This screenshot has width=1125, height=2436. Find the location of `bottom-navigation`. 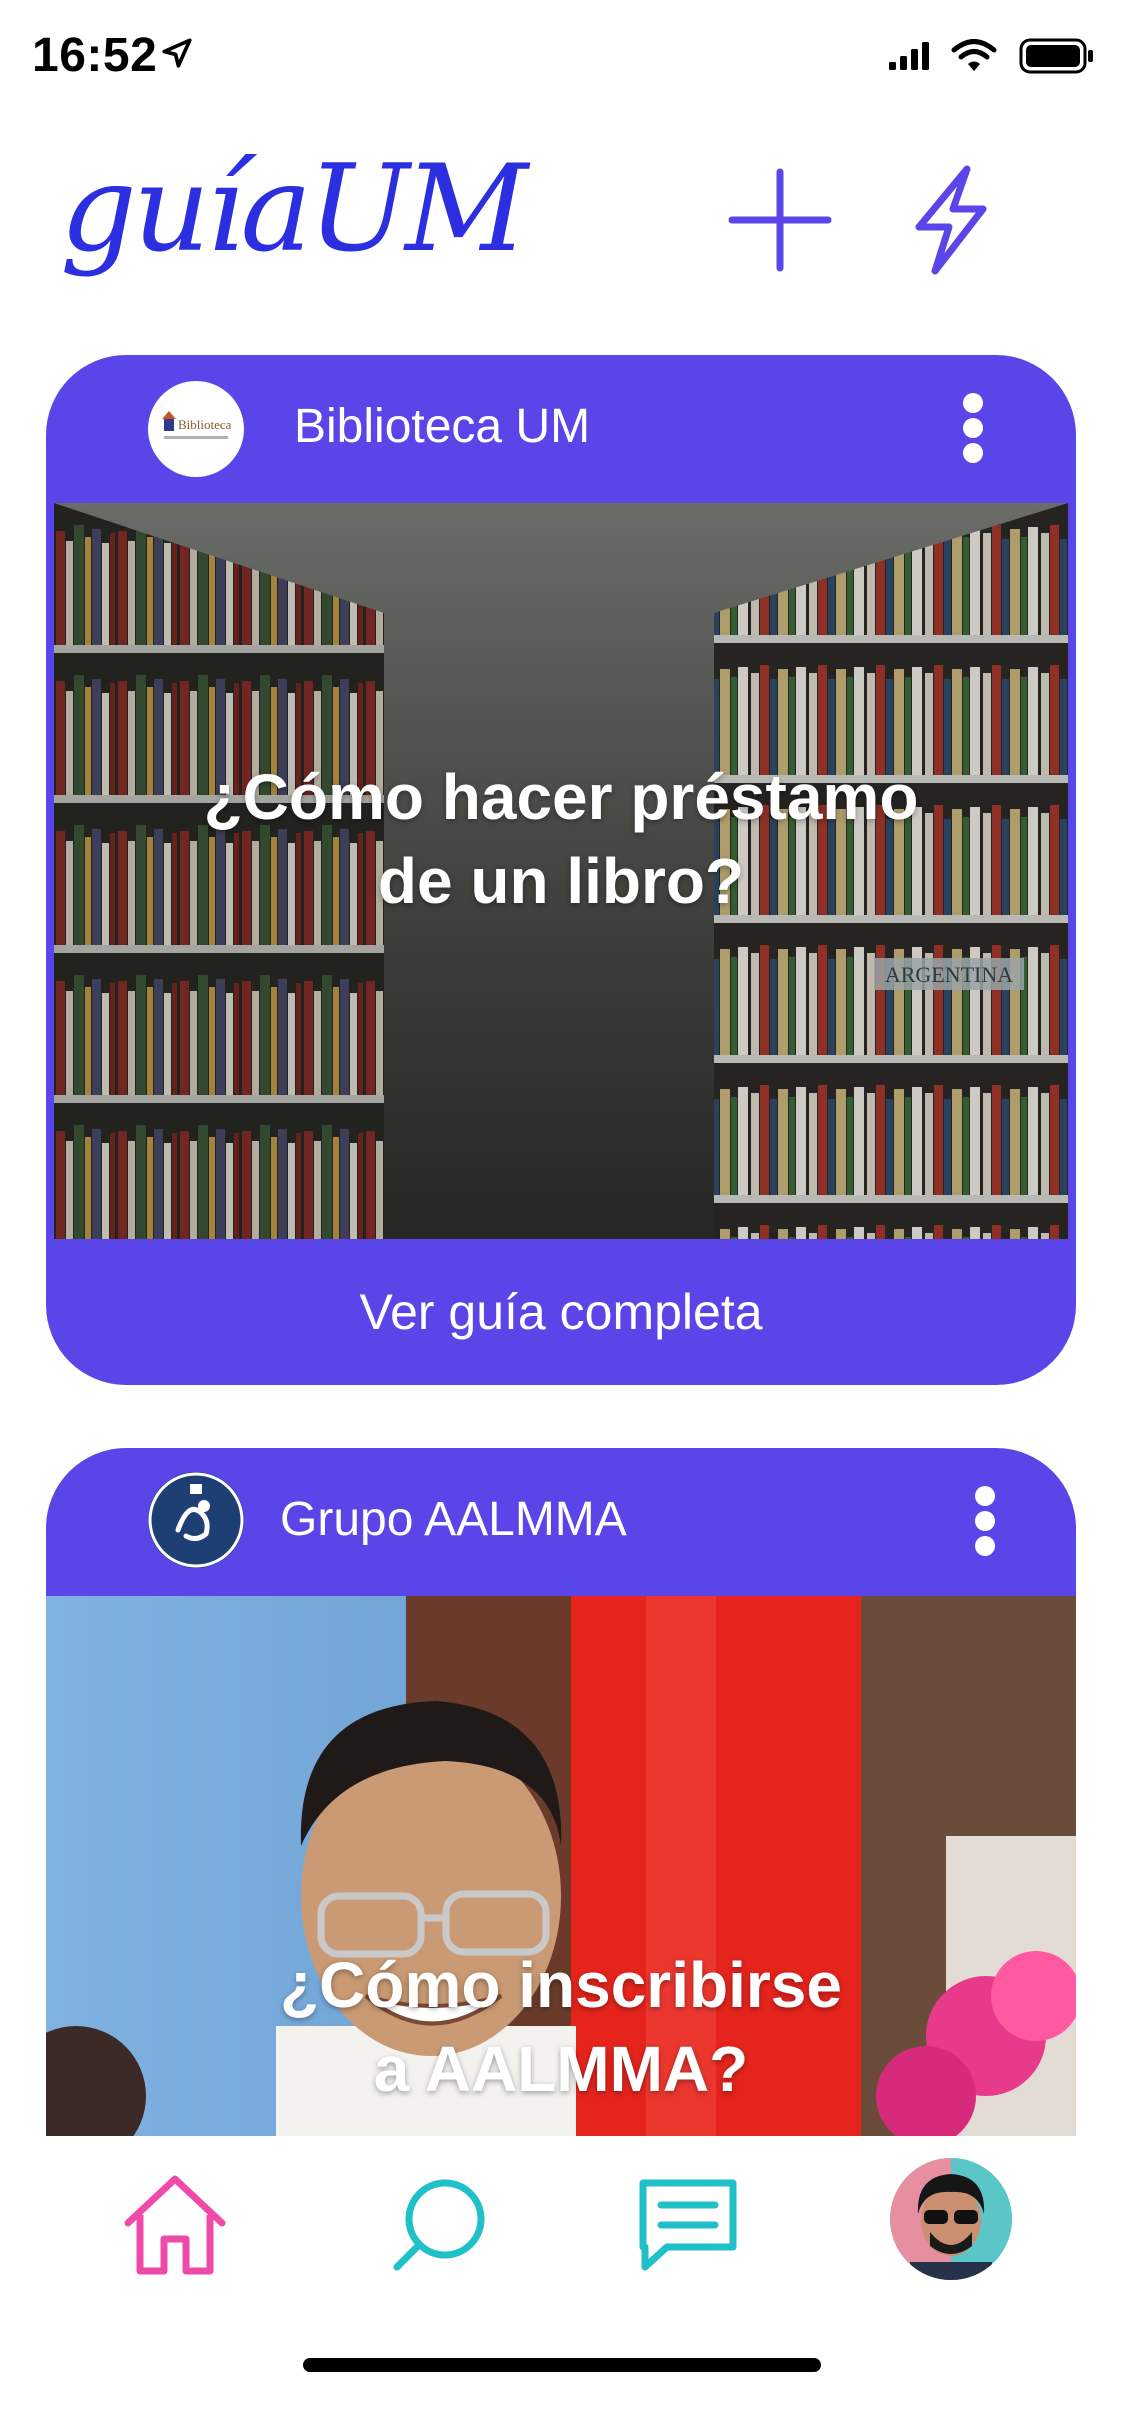

bottom-navigation is located at coordinates (562, 2286).